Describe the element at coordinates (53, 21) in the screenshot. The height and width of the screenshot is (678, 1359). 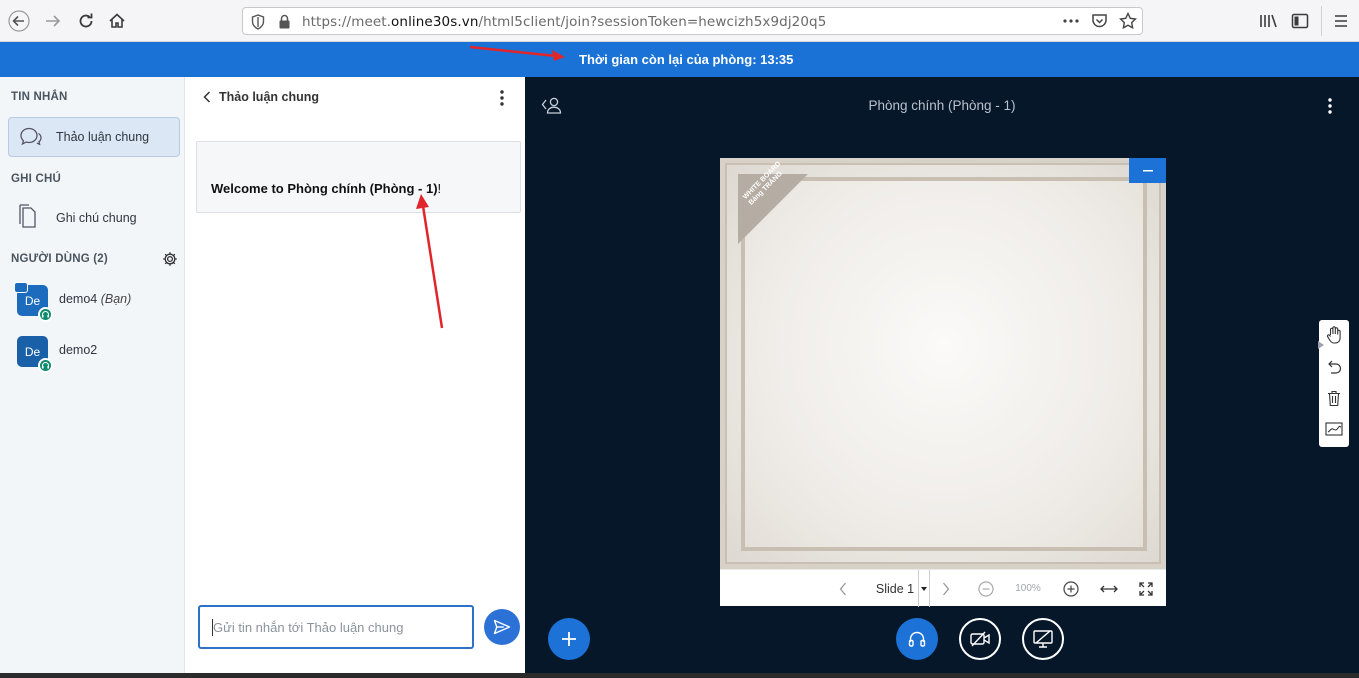
I see `forward-icon` at that location.